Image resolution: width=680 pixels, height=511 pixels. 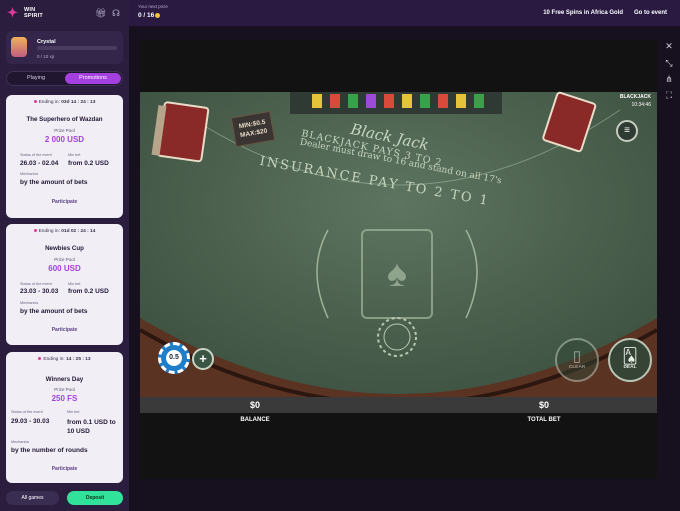 I want to click on headset-icon: ☊, so click(x=116, y=13).